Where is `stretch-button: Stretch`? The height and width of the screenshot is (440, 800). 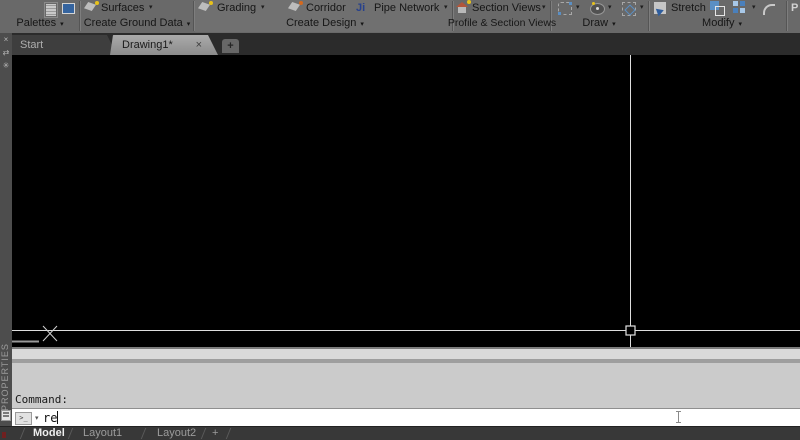
stretch-button: Stretch is located at coordinates (688, 8).